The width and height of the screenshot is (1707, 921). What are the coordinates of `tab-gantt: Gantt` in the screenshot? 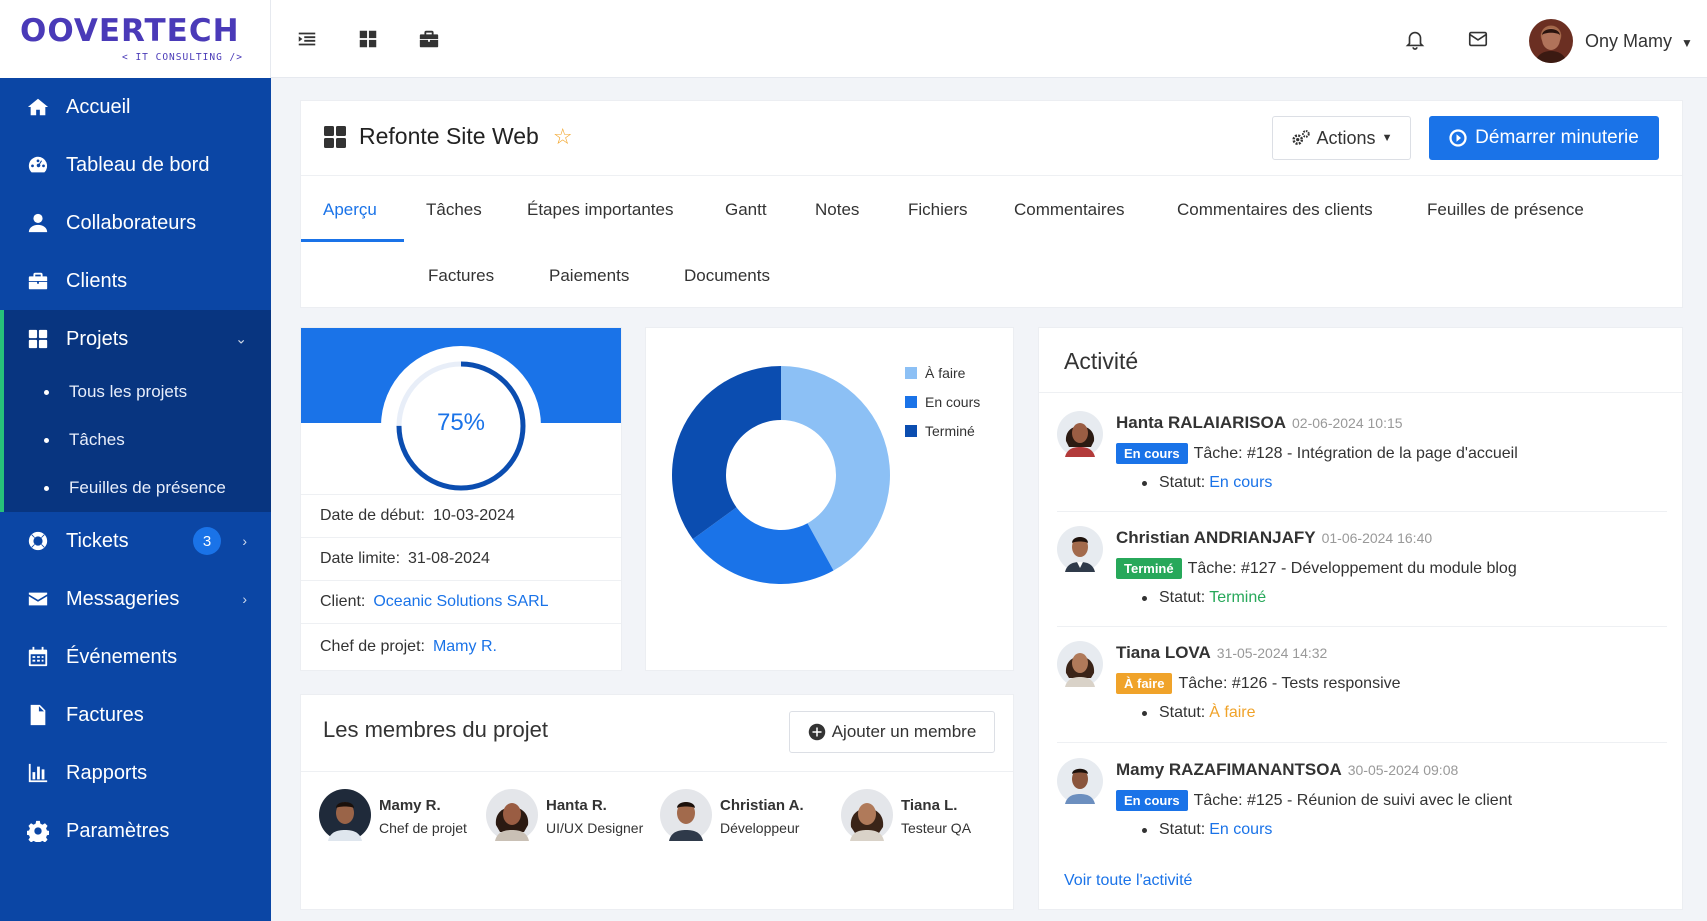 It's located at (746, 210).